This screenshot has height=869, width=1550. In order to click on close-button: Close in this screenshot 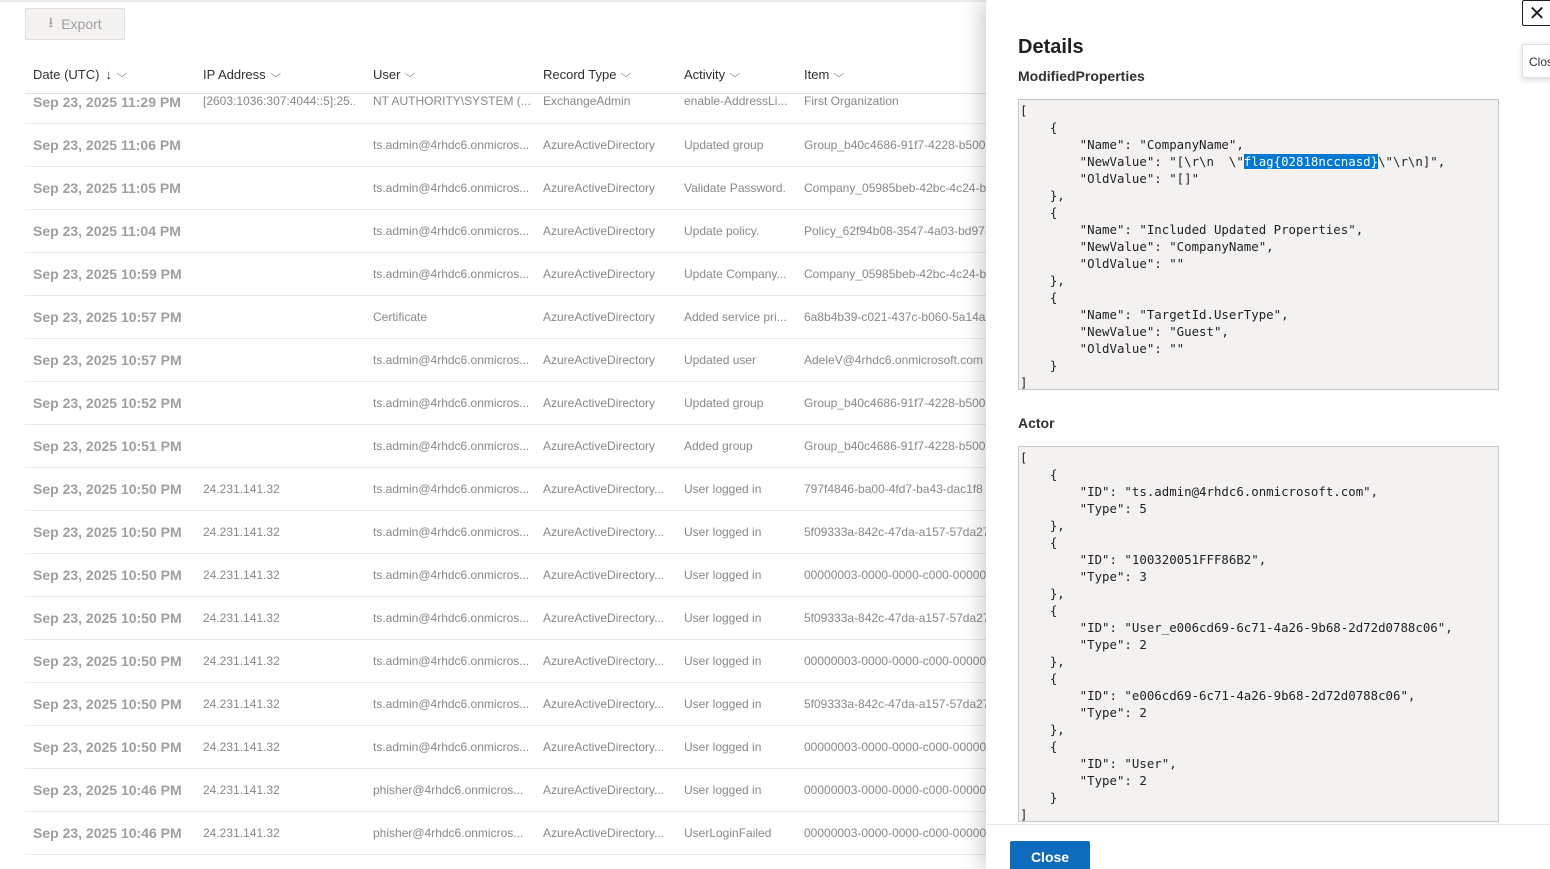, I will do `click(1050, 855)`.